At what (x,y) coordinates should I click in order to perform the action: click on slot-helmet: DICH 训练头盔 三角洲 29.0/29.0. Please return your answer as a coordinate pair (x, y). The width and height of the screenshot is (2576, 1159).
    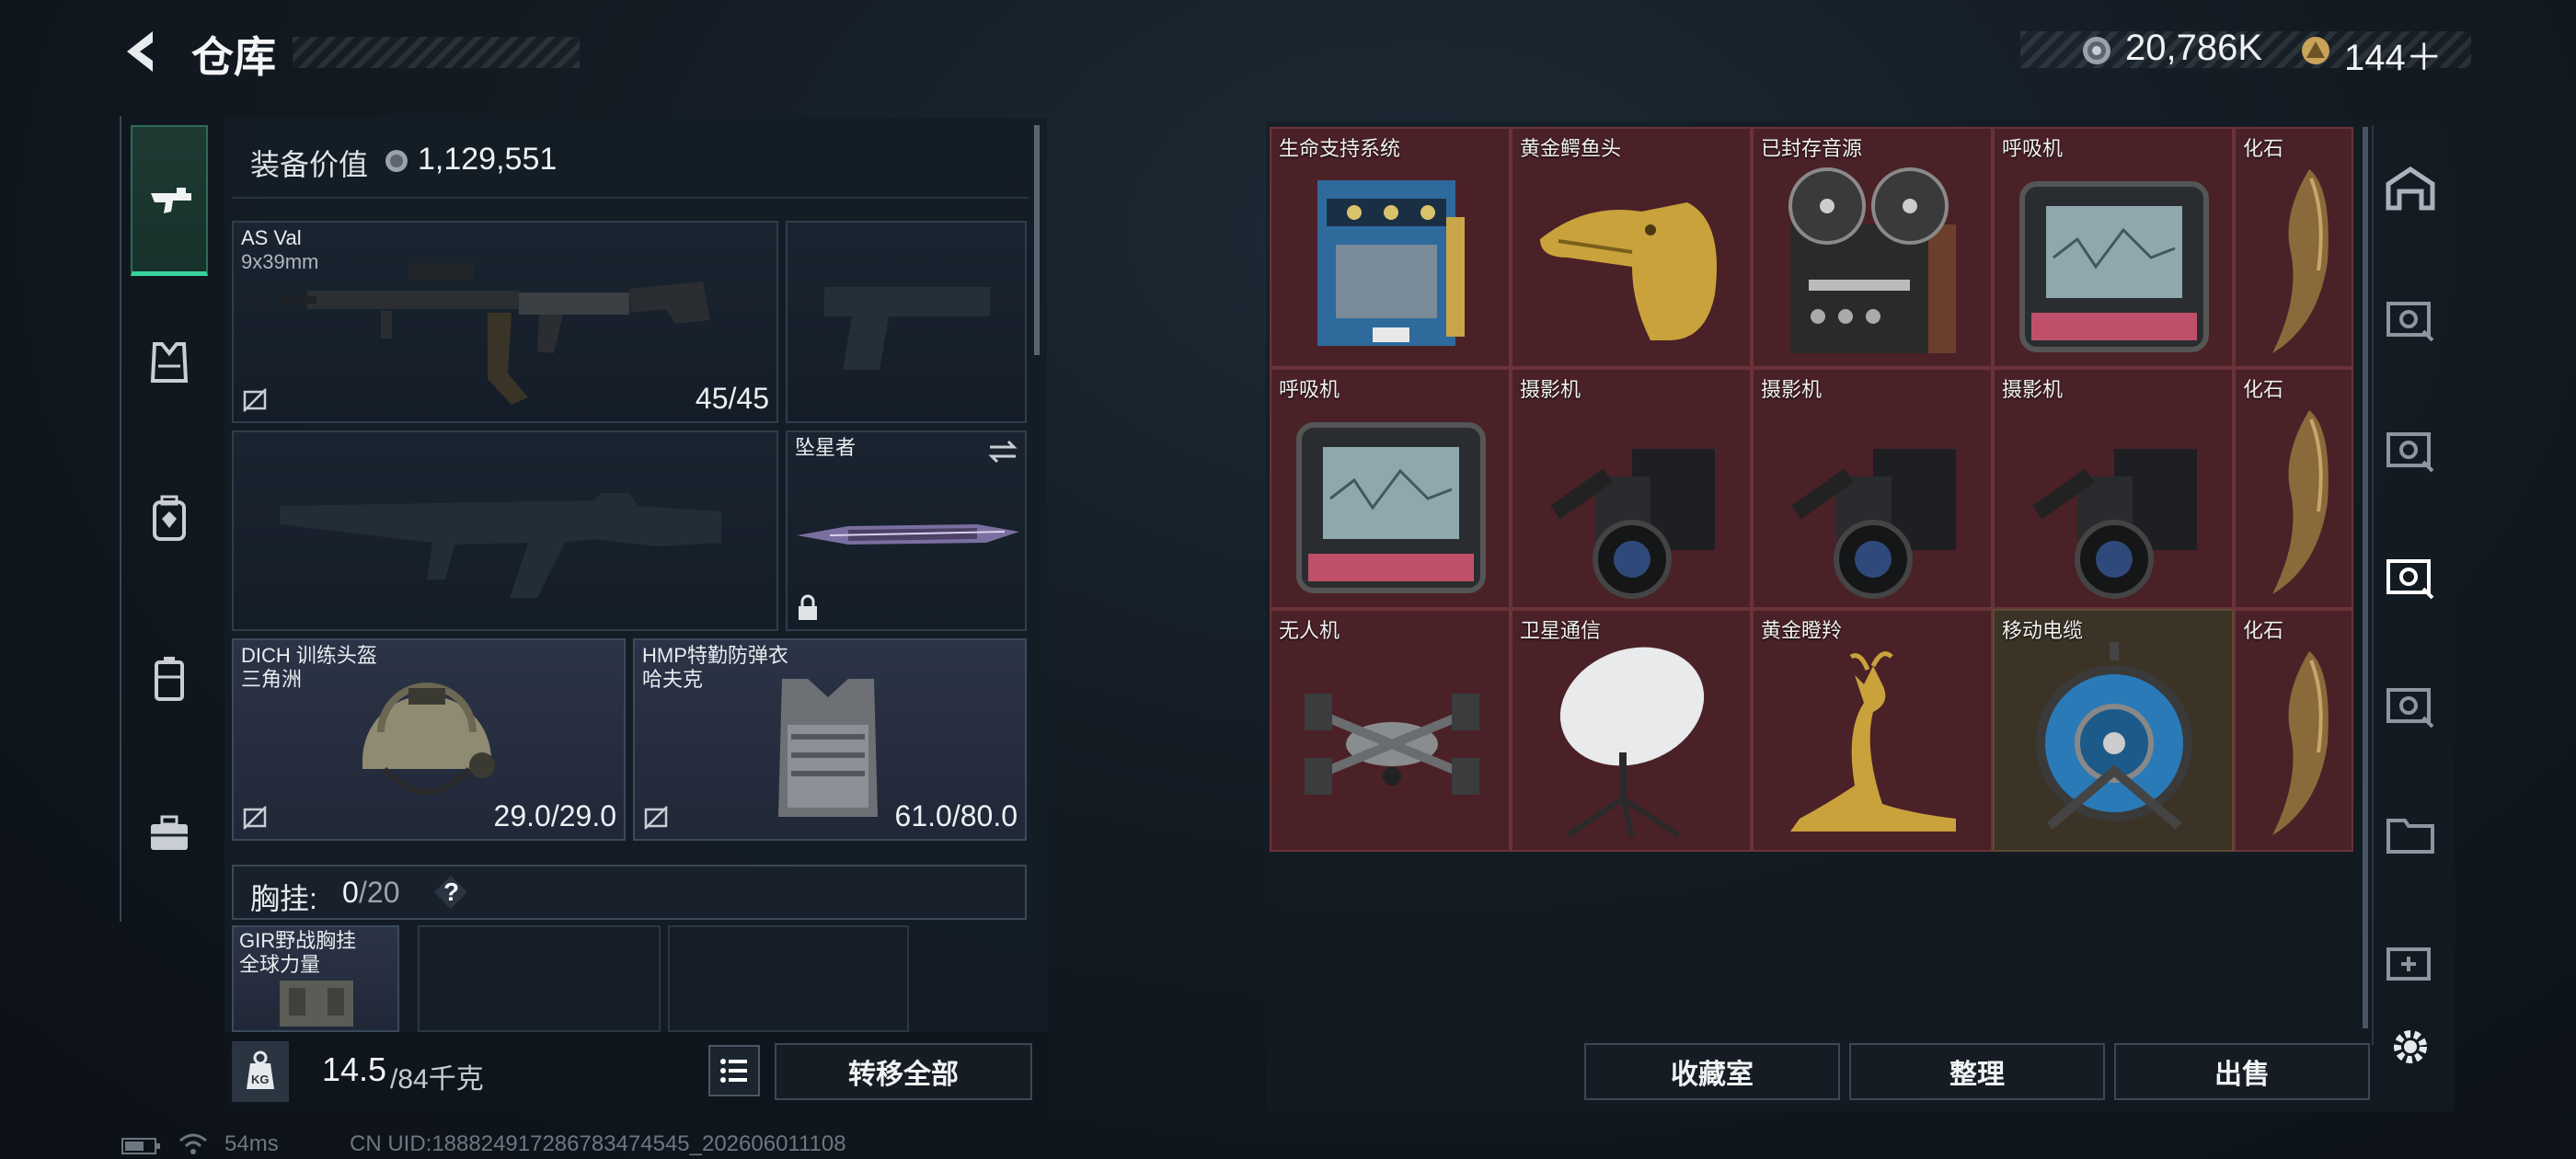
    Looking at the image, I should click on (429, 739).